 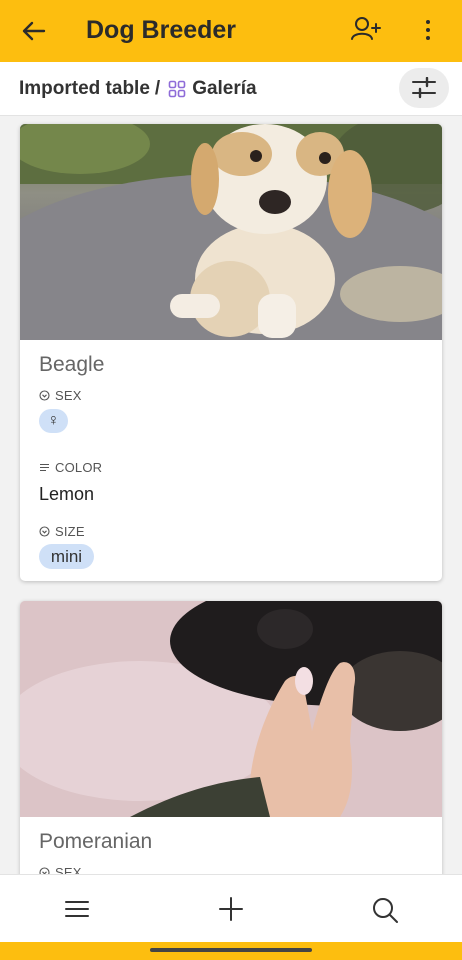 I want to click on breadcrumb: Imported table / Galería, so click(x=138, y=89).